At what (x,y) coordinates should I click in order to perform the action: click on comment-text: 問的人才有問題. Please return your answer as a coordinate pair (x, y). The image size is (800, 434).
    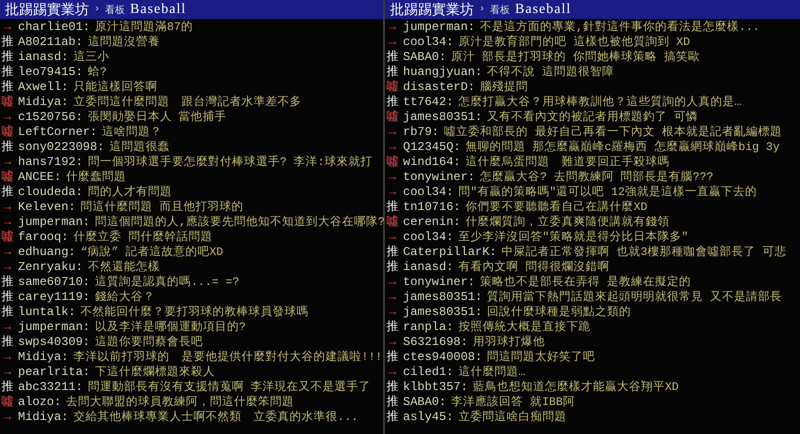
    Looking at the image, I should click on (130, 192).